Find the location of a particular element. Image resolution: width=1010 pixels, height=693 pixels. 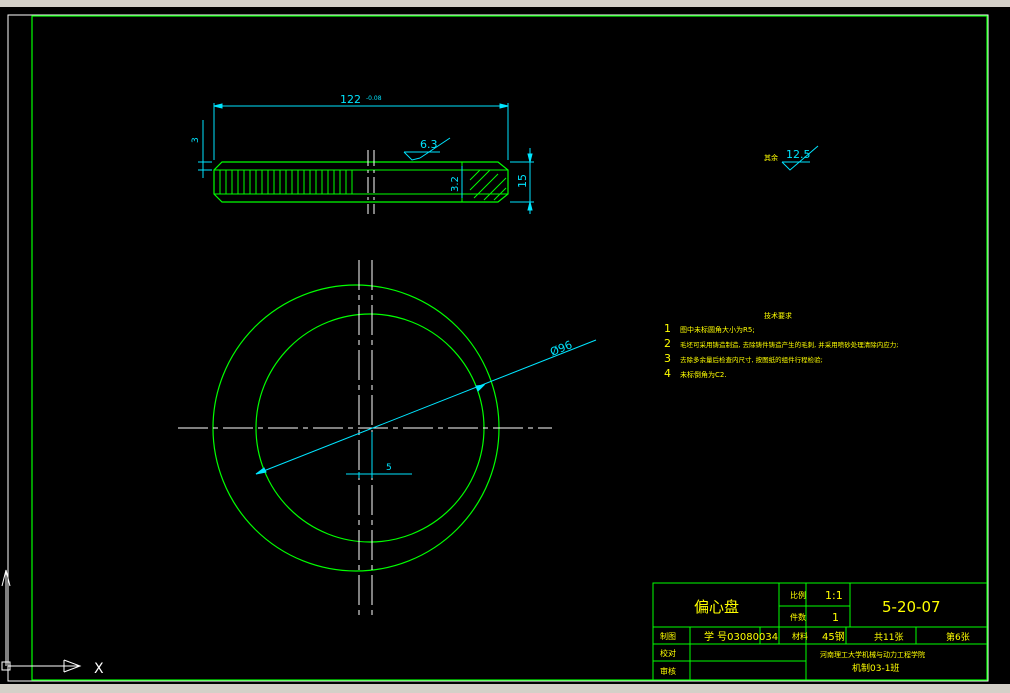

window-bottom-strip is located at coordinates (505, 688).